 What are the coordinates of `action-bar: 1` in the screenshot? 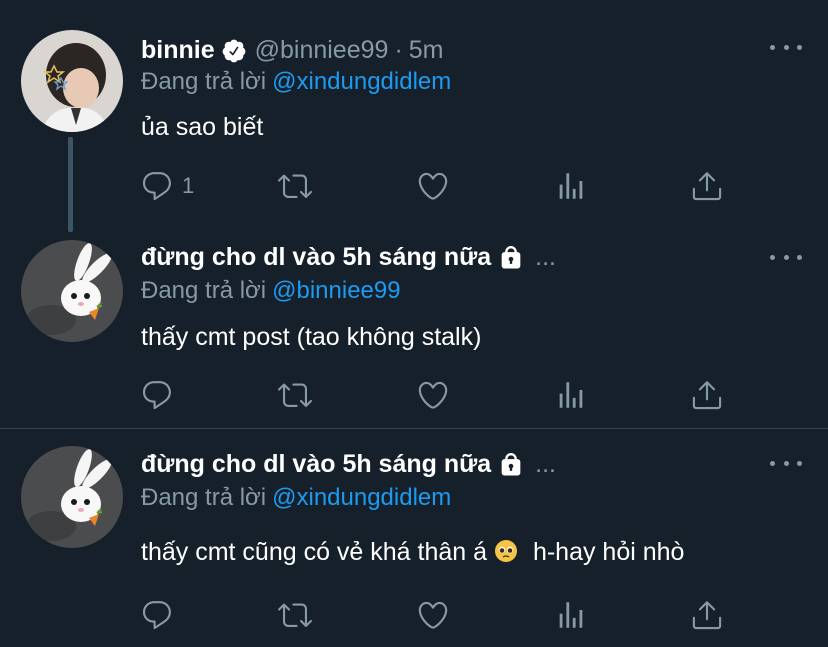 It's located at (440, 186).